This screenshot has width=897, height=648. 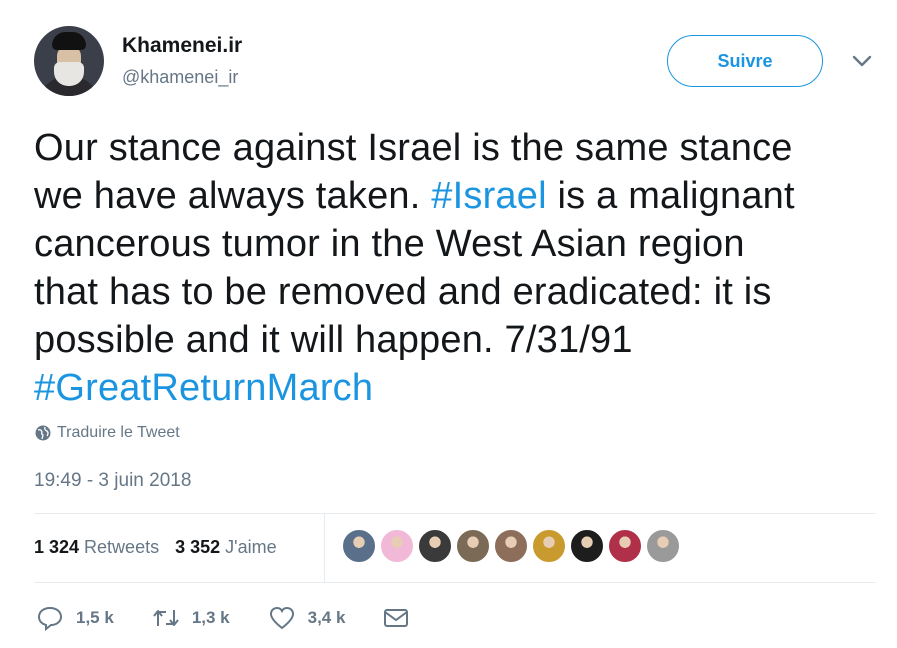 What do you see at coordinates (210, 617) in the screenshot?
I see `retweet-count: 1,3 k` at bounding box center [210, 617].